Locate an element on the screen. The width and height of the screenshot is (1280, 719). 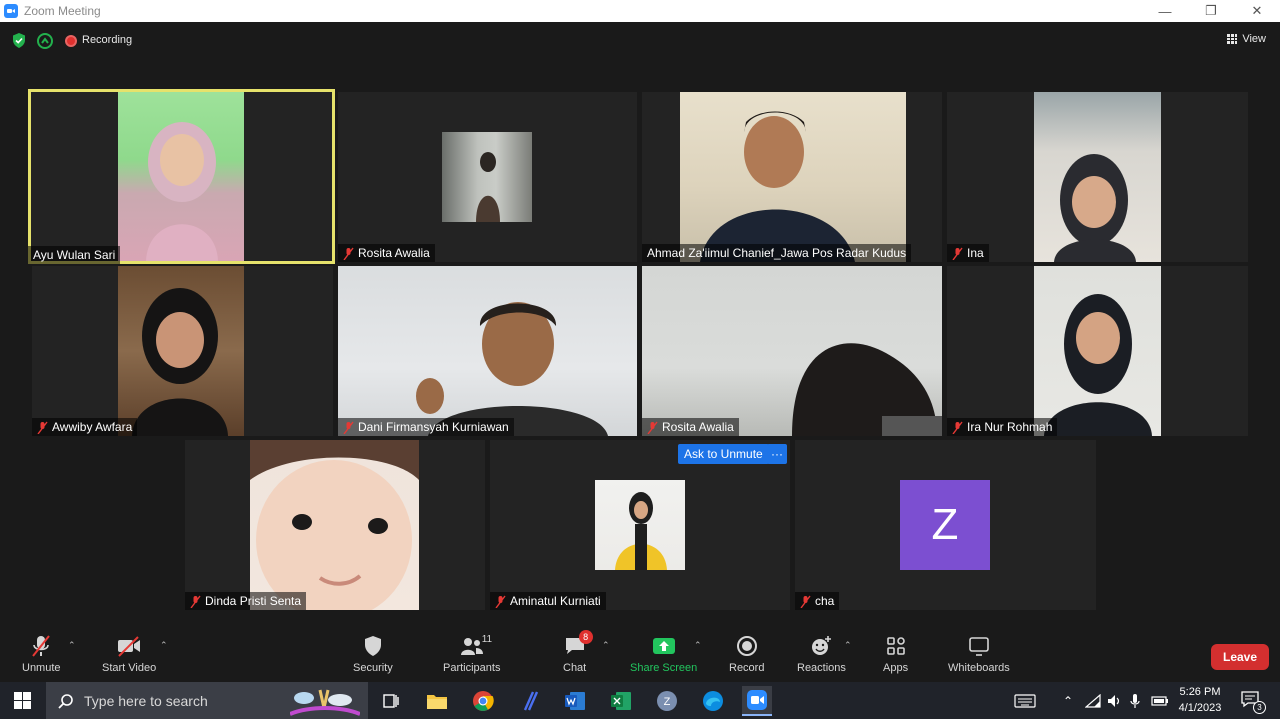
word-icon is located at coordinates (575, 701).